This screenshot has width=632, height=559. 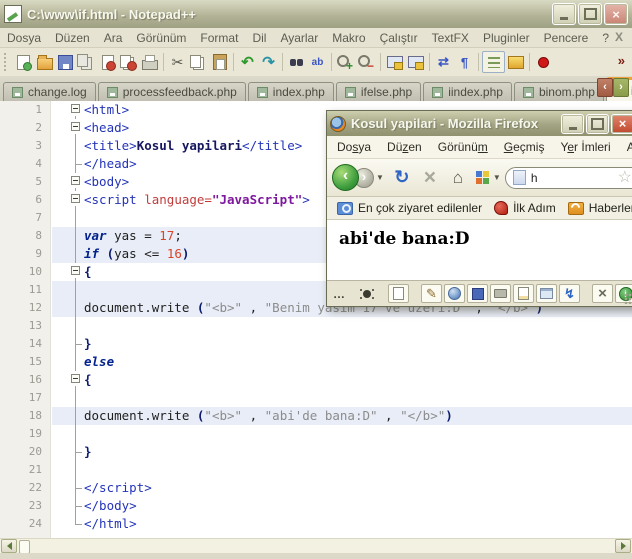 I want to click on npp-menu-pluginler: Pluginler, so click(x=506, y=38).